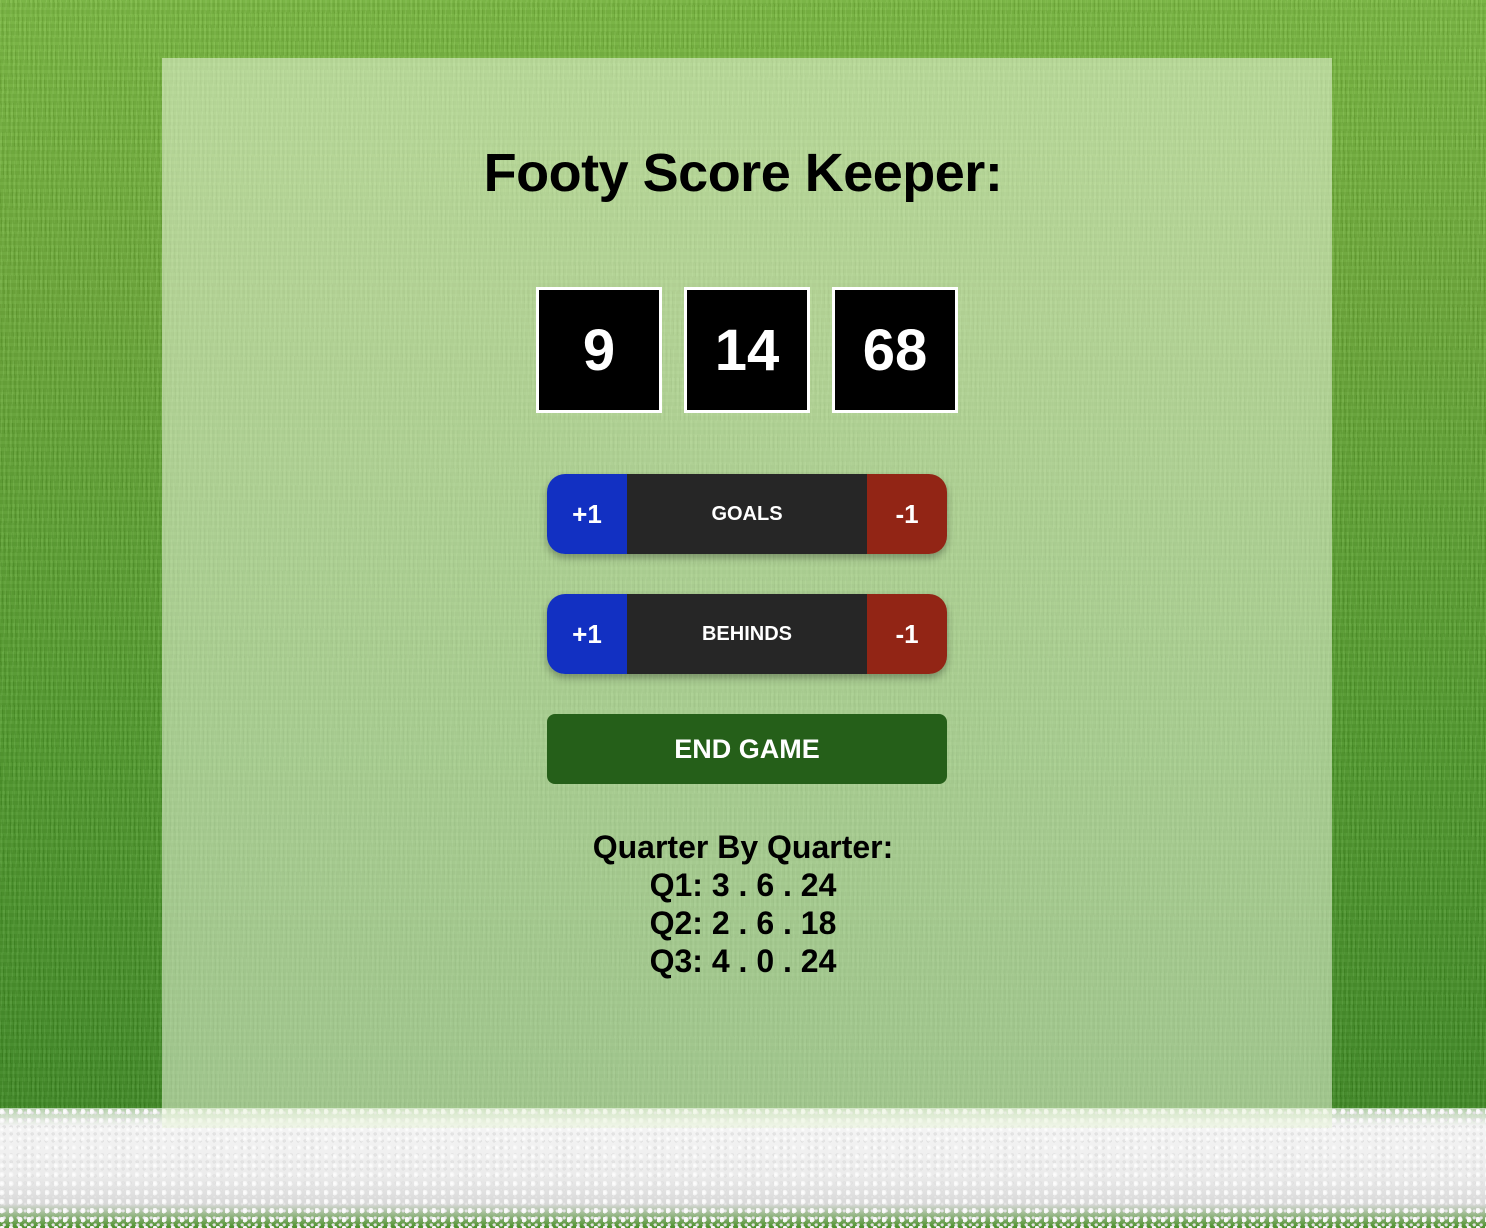  Describe the element at coordinates (743, 885) in the screenshot. I see `quarter-item: Q1: 3 . 6 . 24` at that location.